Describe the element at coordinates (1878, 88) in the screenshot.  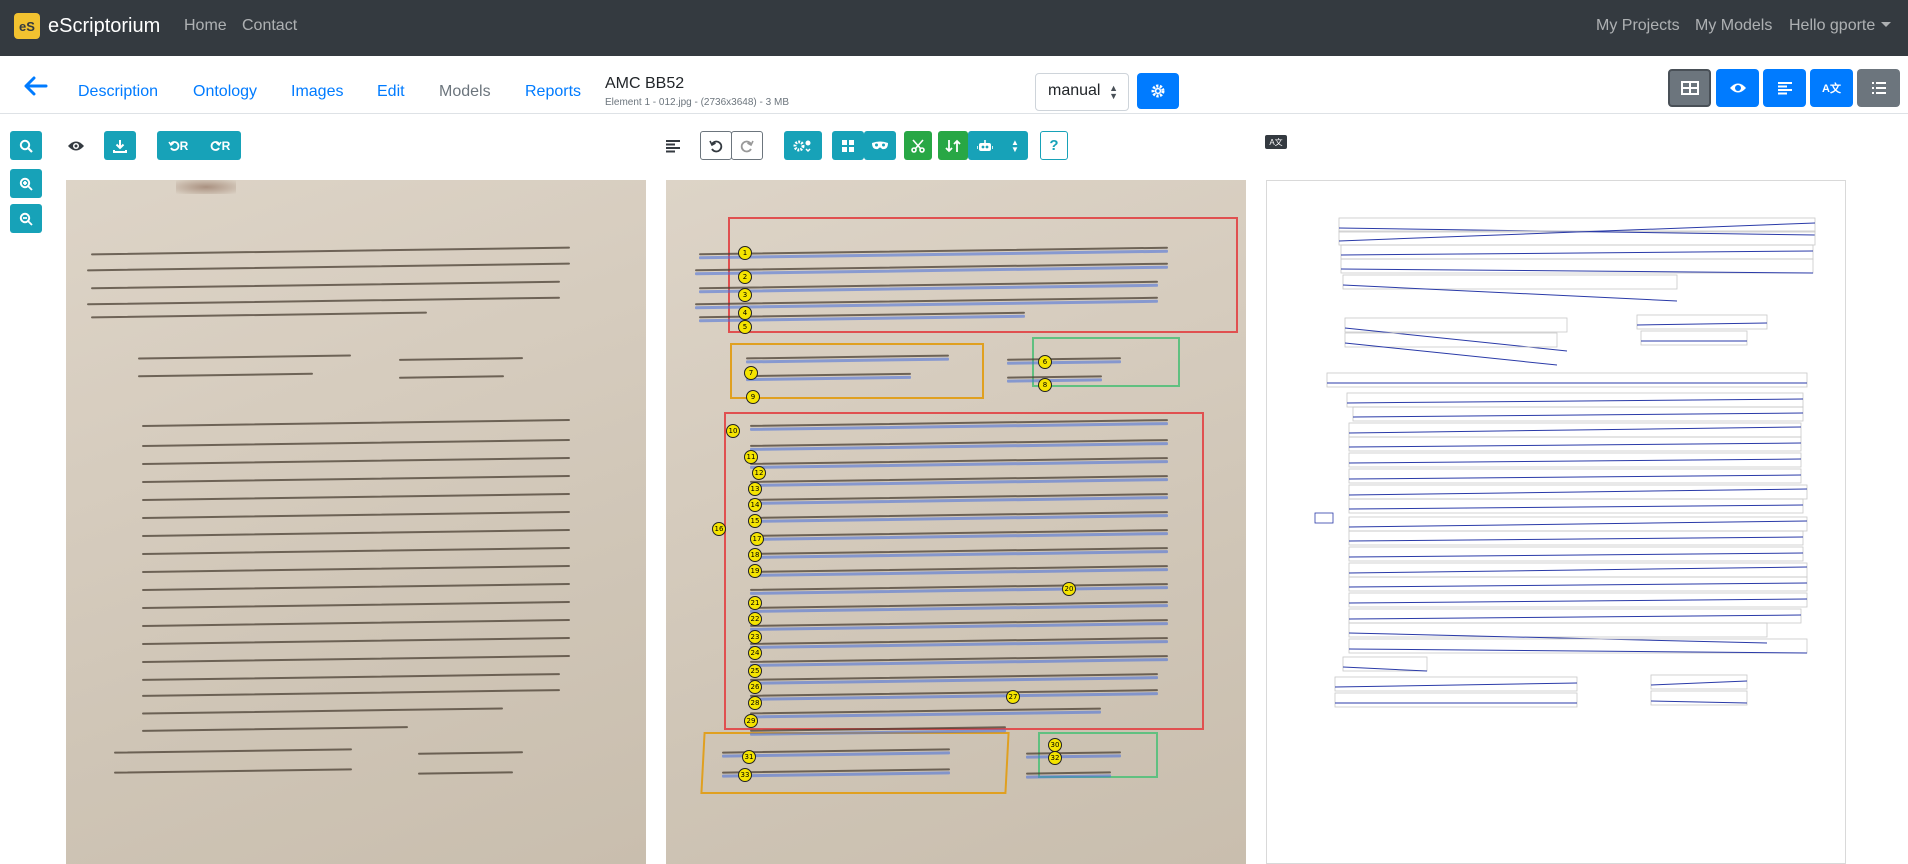
I see `toggle-regions-list-button` at that location.